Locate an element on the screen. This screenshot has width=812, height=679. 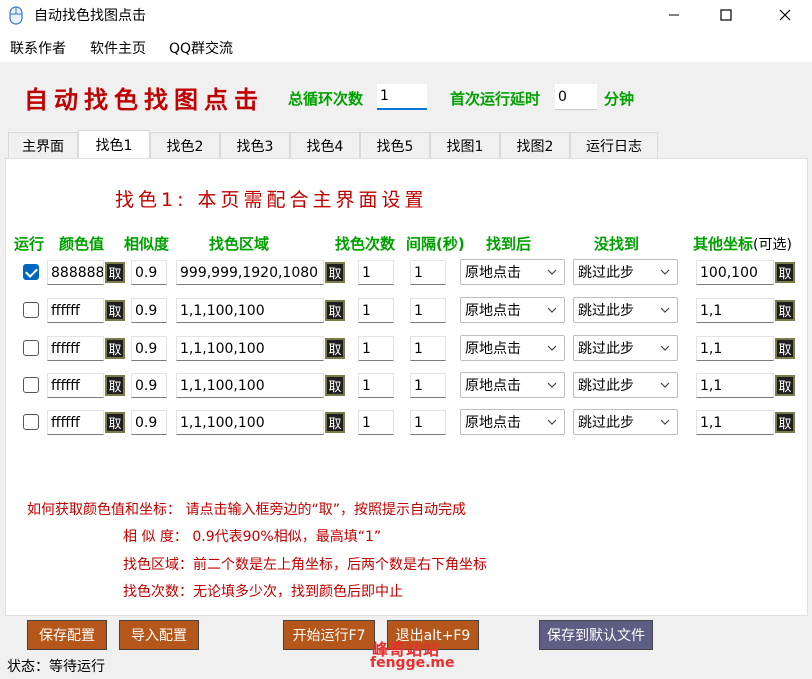
save-default-button: 保存到默认文件 is located at coordinates (596, 635).